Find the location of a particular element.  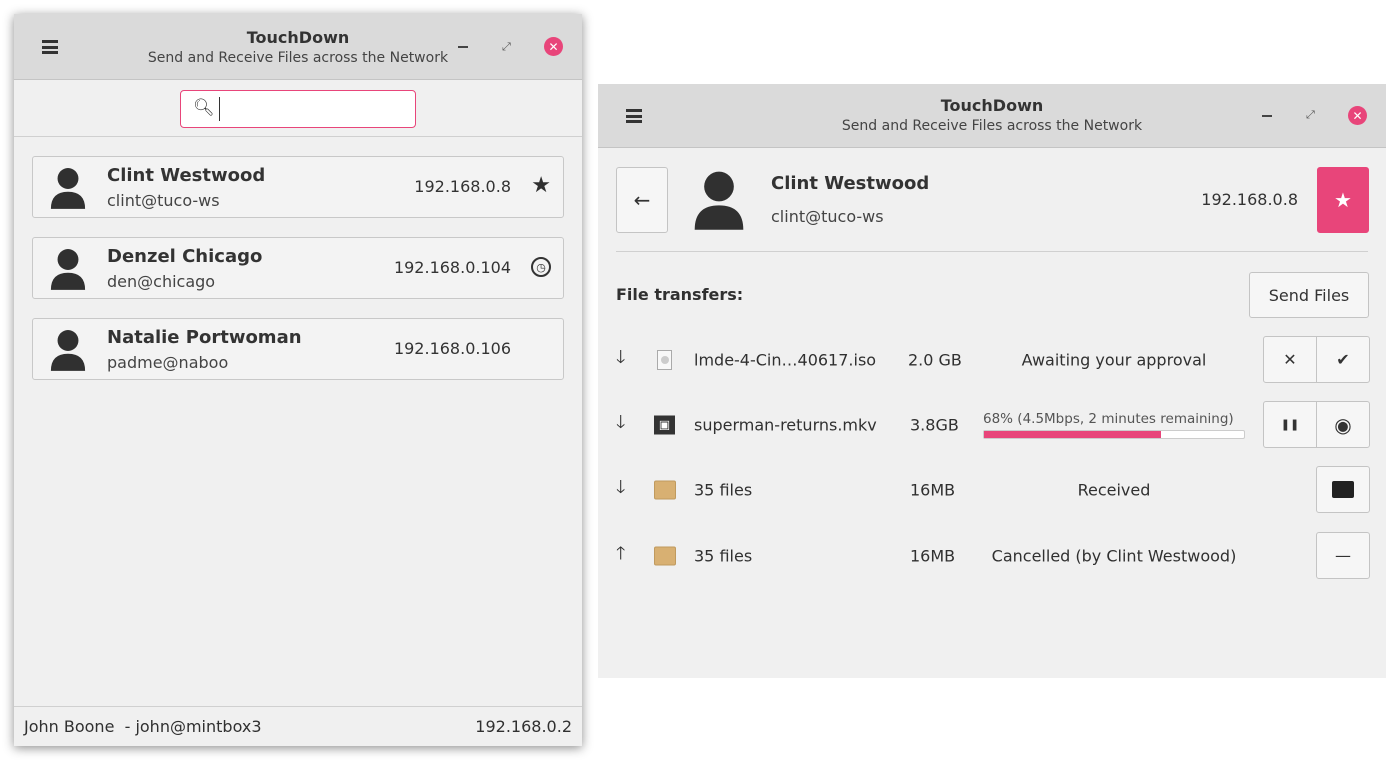

stop-icon: ◉ is located at coordinates (1343, 424).